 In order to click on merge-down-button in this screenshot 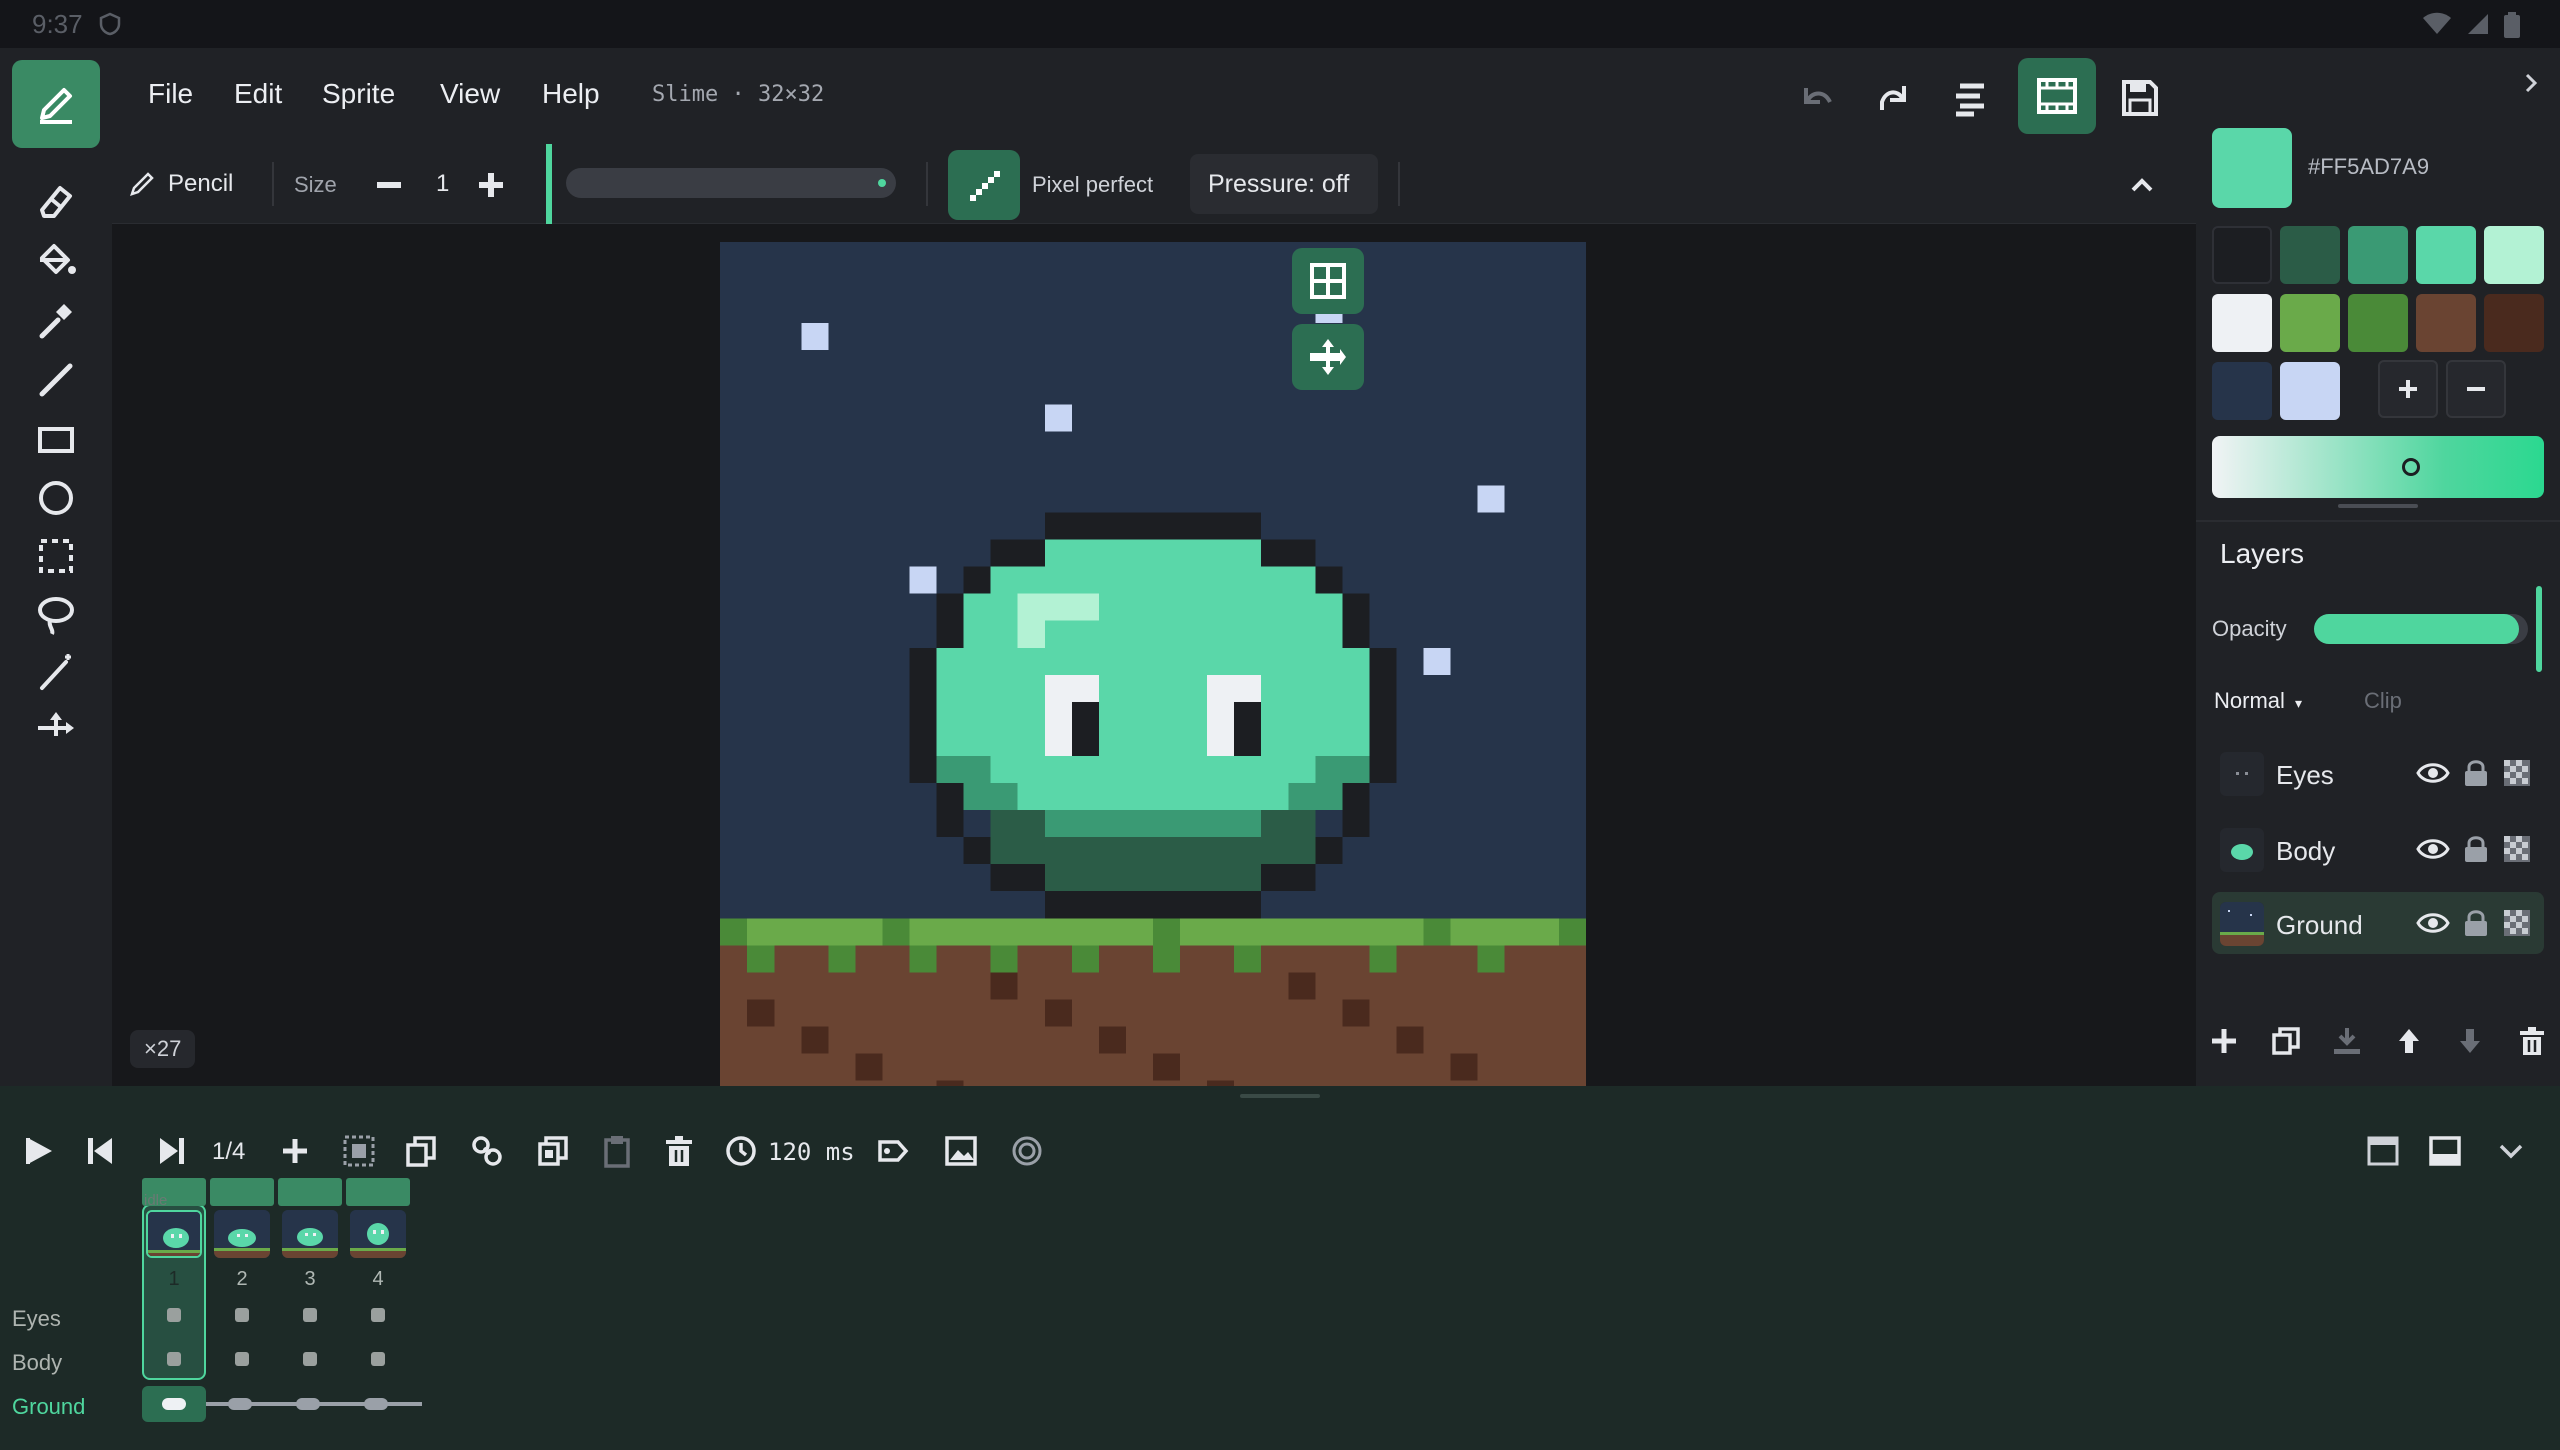, I will do `click(2347, 1041)`.